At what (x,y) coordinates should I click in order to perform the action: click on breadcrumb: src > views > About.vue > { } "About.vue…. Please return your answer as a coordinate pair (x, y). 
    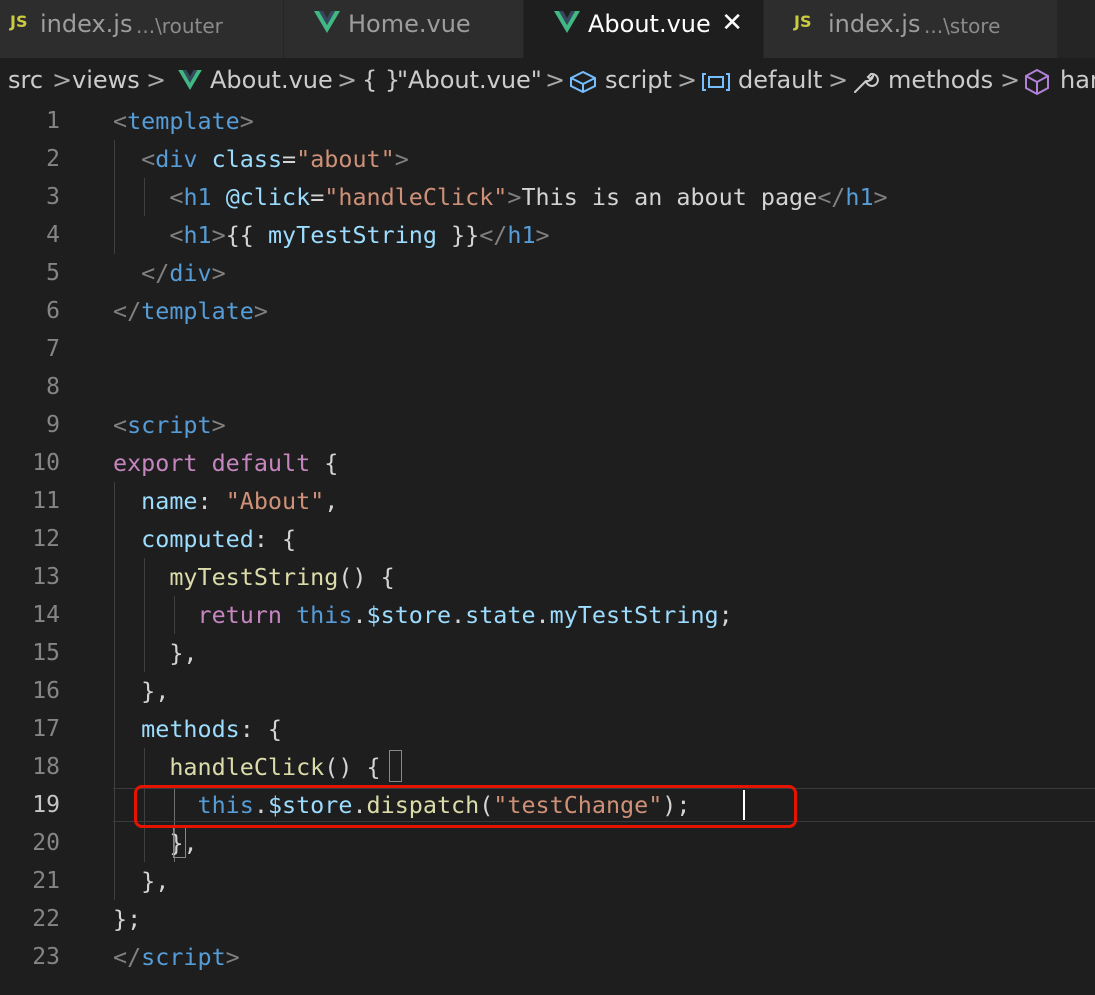
    Looking at the image, I should click on (547, 80).